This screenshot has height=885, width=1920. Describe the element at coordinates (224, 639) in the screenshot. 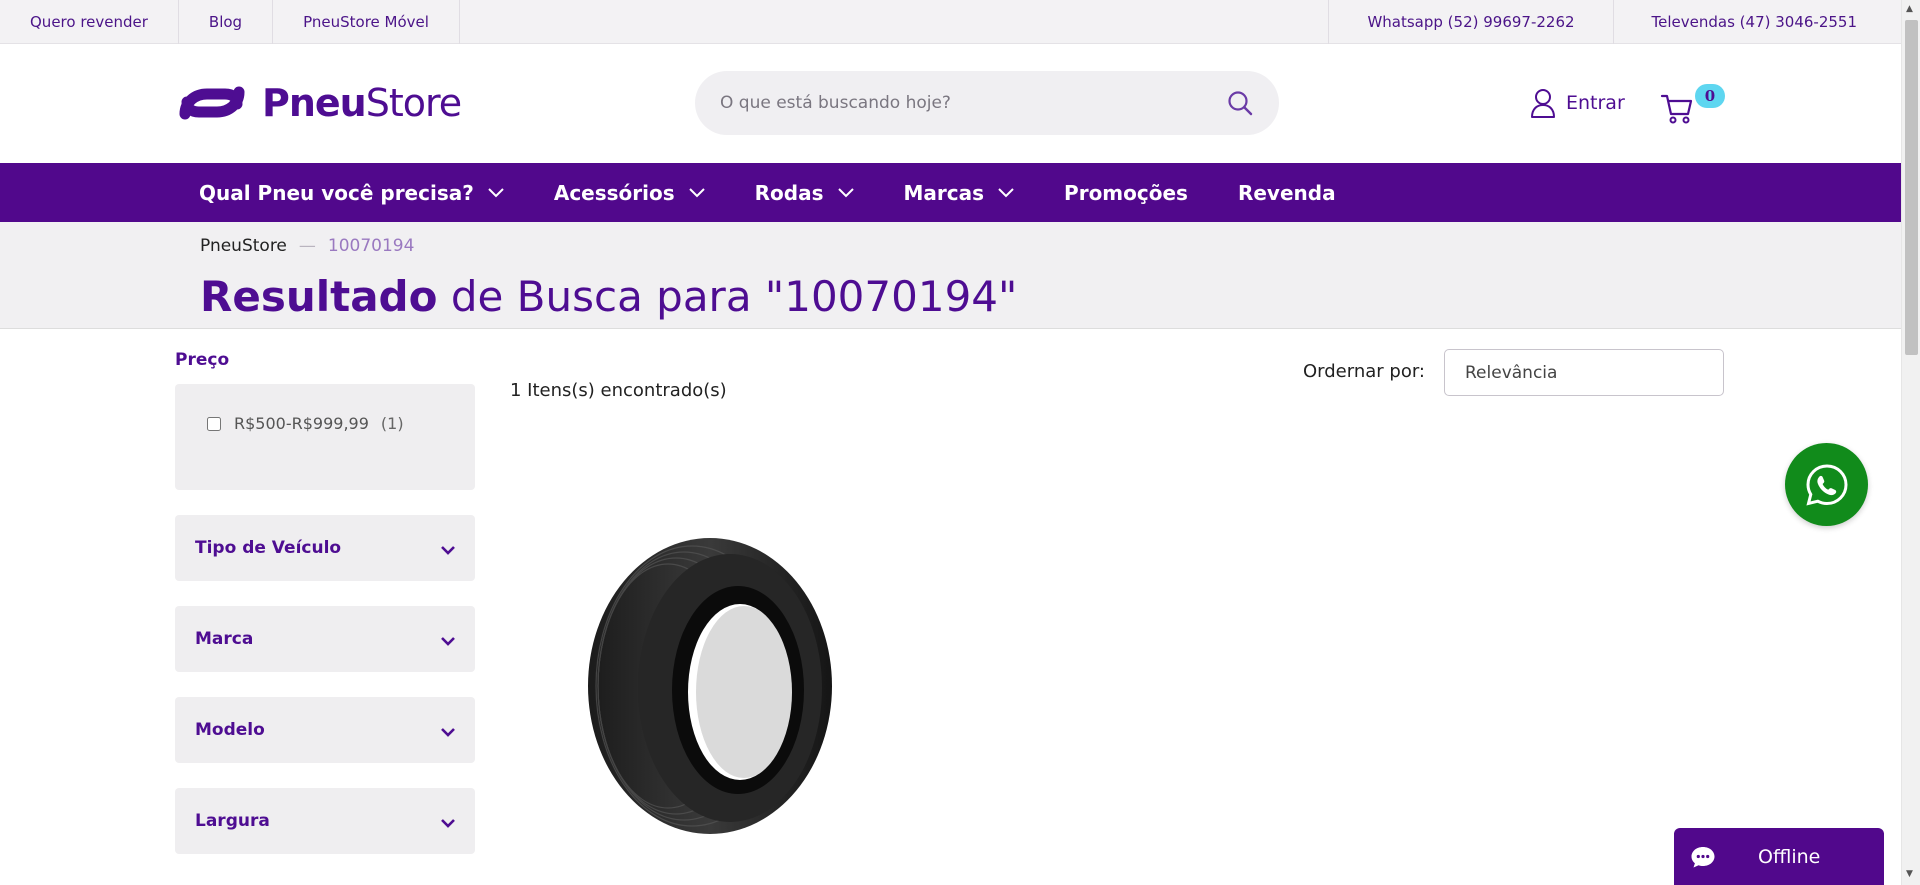

I see `accordion-label: Marca` at that location.